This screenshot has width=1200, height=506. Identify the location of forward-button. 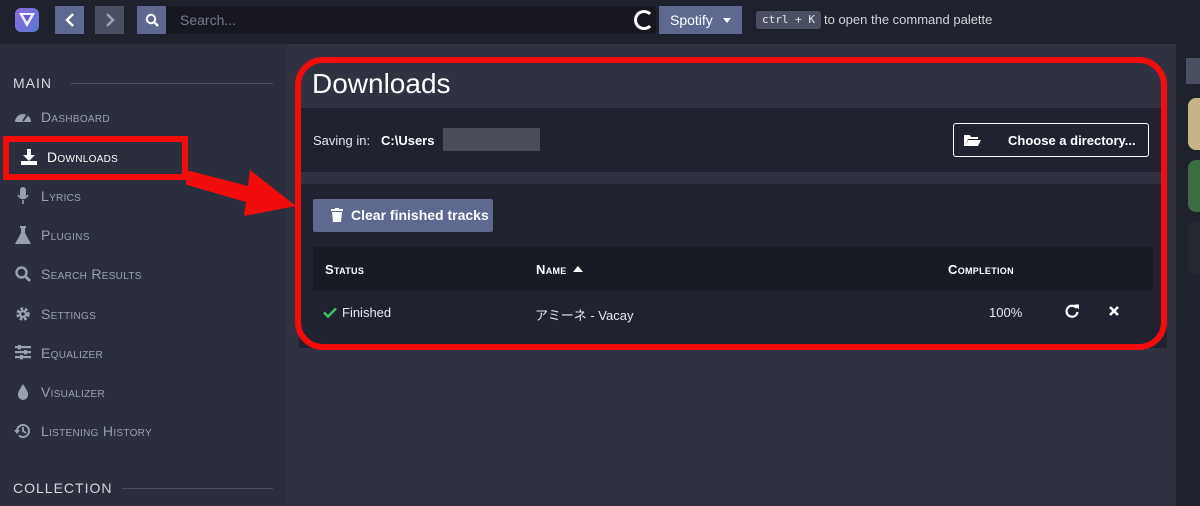
(109, 20).